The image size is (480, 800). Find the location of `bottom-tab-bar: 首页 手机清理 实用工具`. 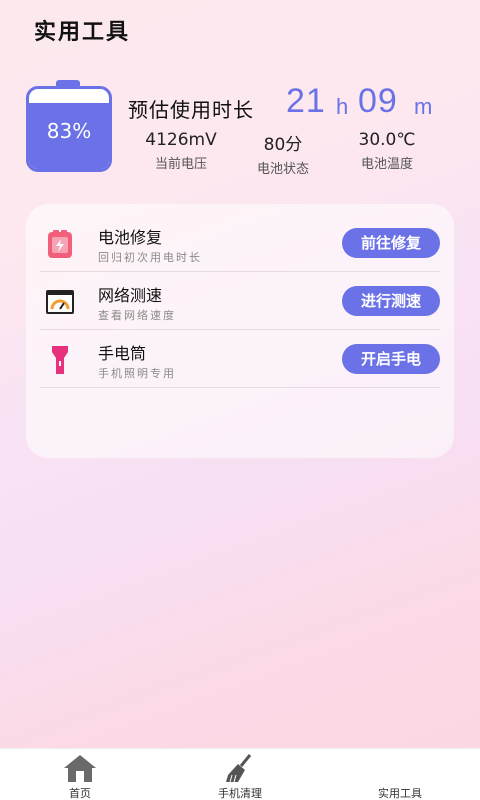

bottom-tab-bar: 首页 手机清理 实用工具 is located at coordinates (240, 774).